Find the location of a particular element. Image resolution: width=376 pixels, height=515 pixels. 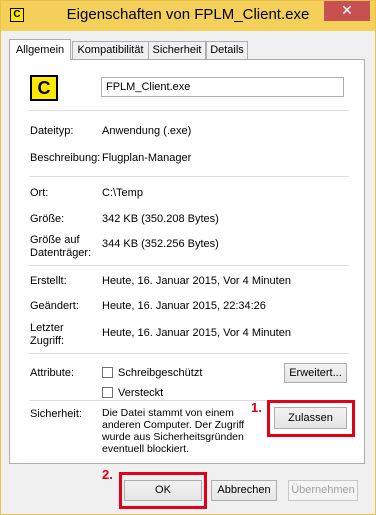

title-bar: C Eigenschaften von FPLM_Client.exe ✕ is located at coordinates (188, 16).